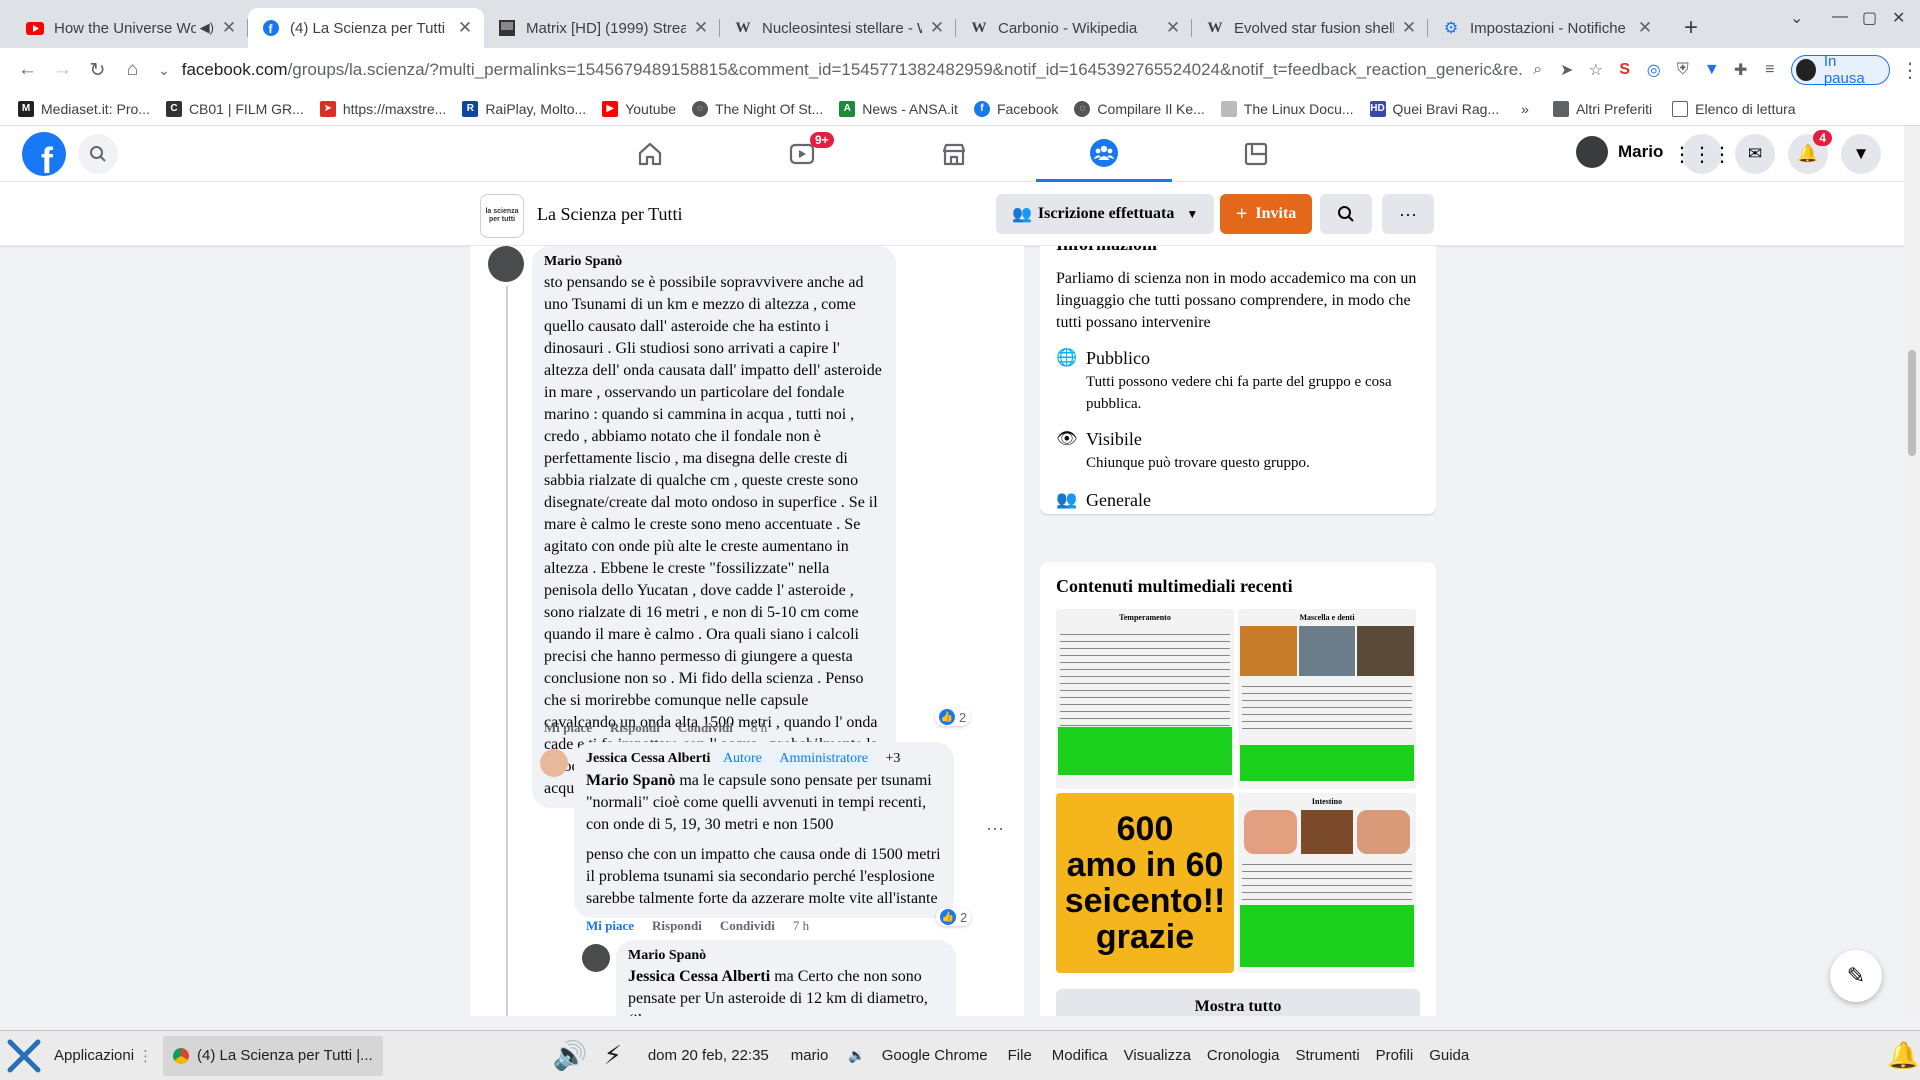 This screenshot has width=1920, height=1080. Describe the element at coordinates (1861, 154) in the screenshot. I see `account-menu-button: ▼` at that location.